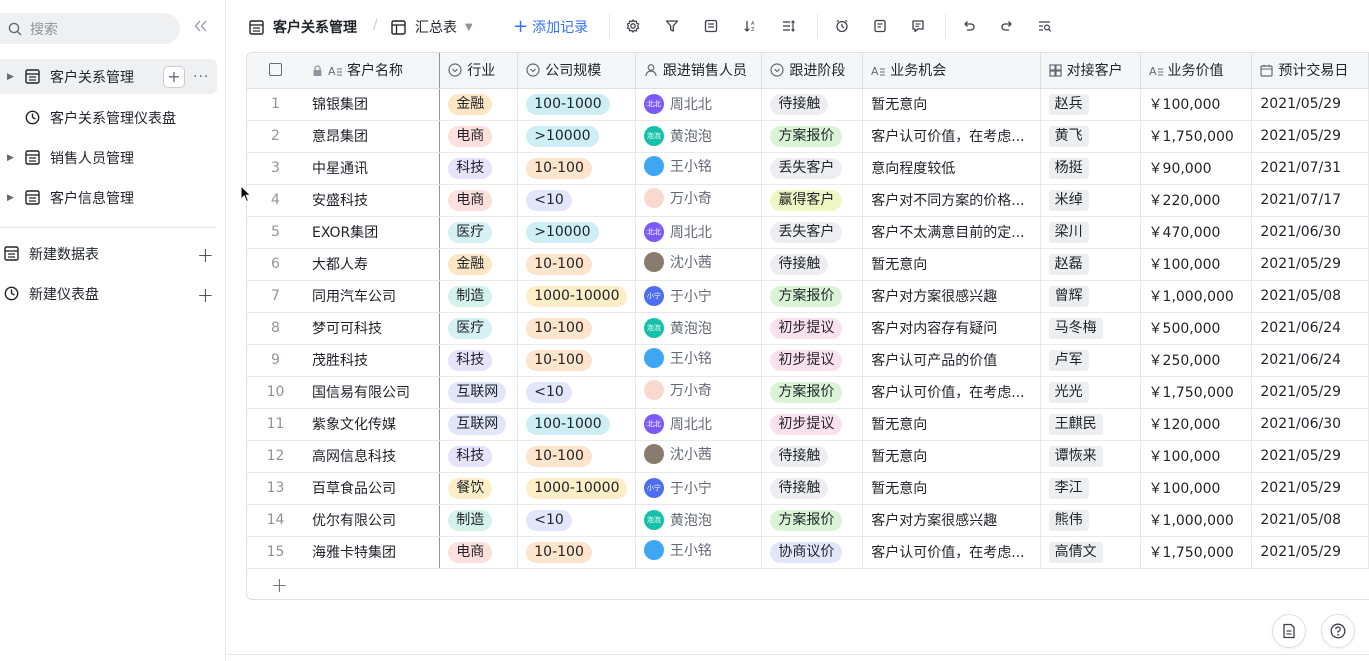  I want to click on cell-contact: 黄飞, so click(1090, 136).